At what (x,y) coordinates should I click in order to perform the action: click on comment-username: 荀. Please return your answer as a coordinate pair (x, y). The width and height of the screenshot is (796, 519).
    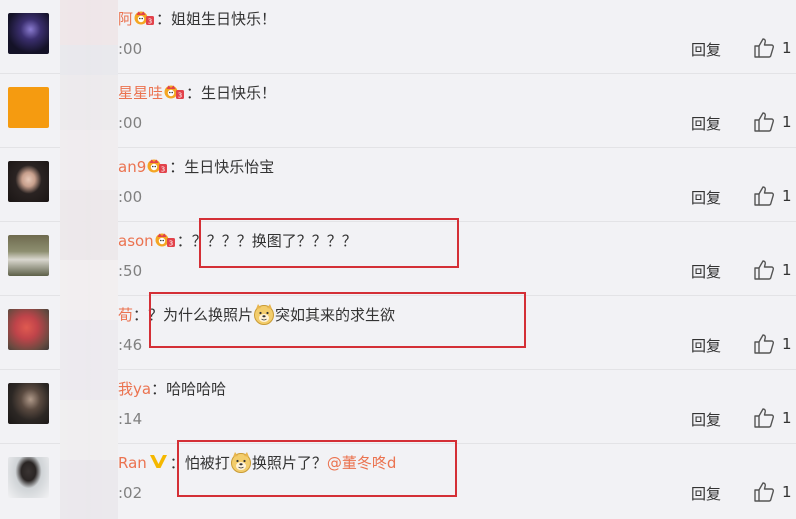
    Looking at the image, I should click on (125, 315).